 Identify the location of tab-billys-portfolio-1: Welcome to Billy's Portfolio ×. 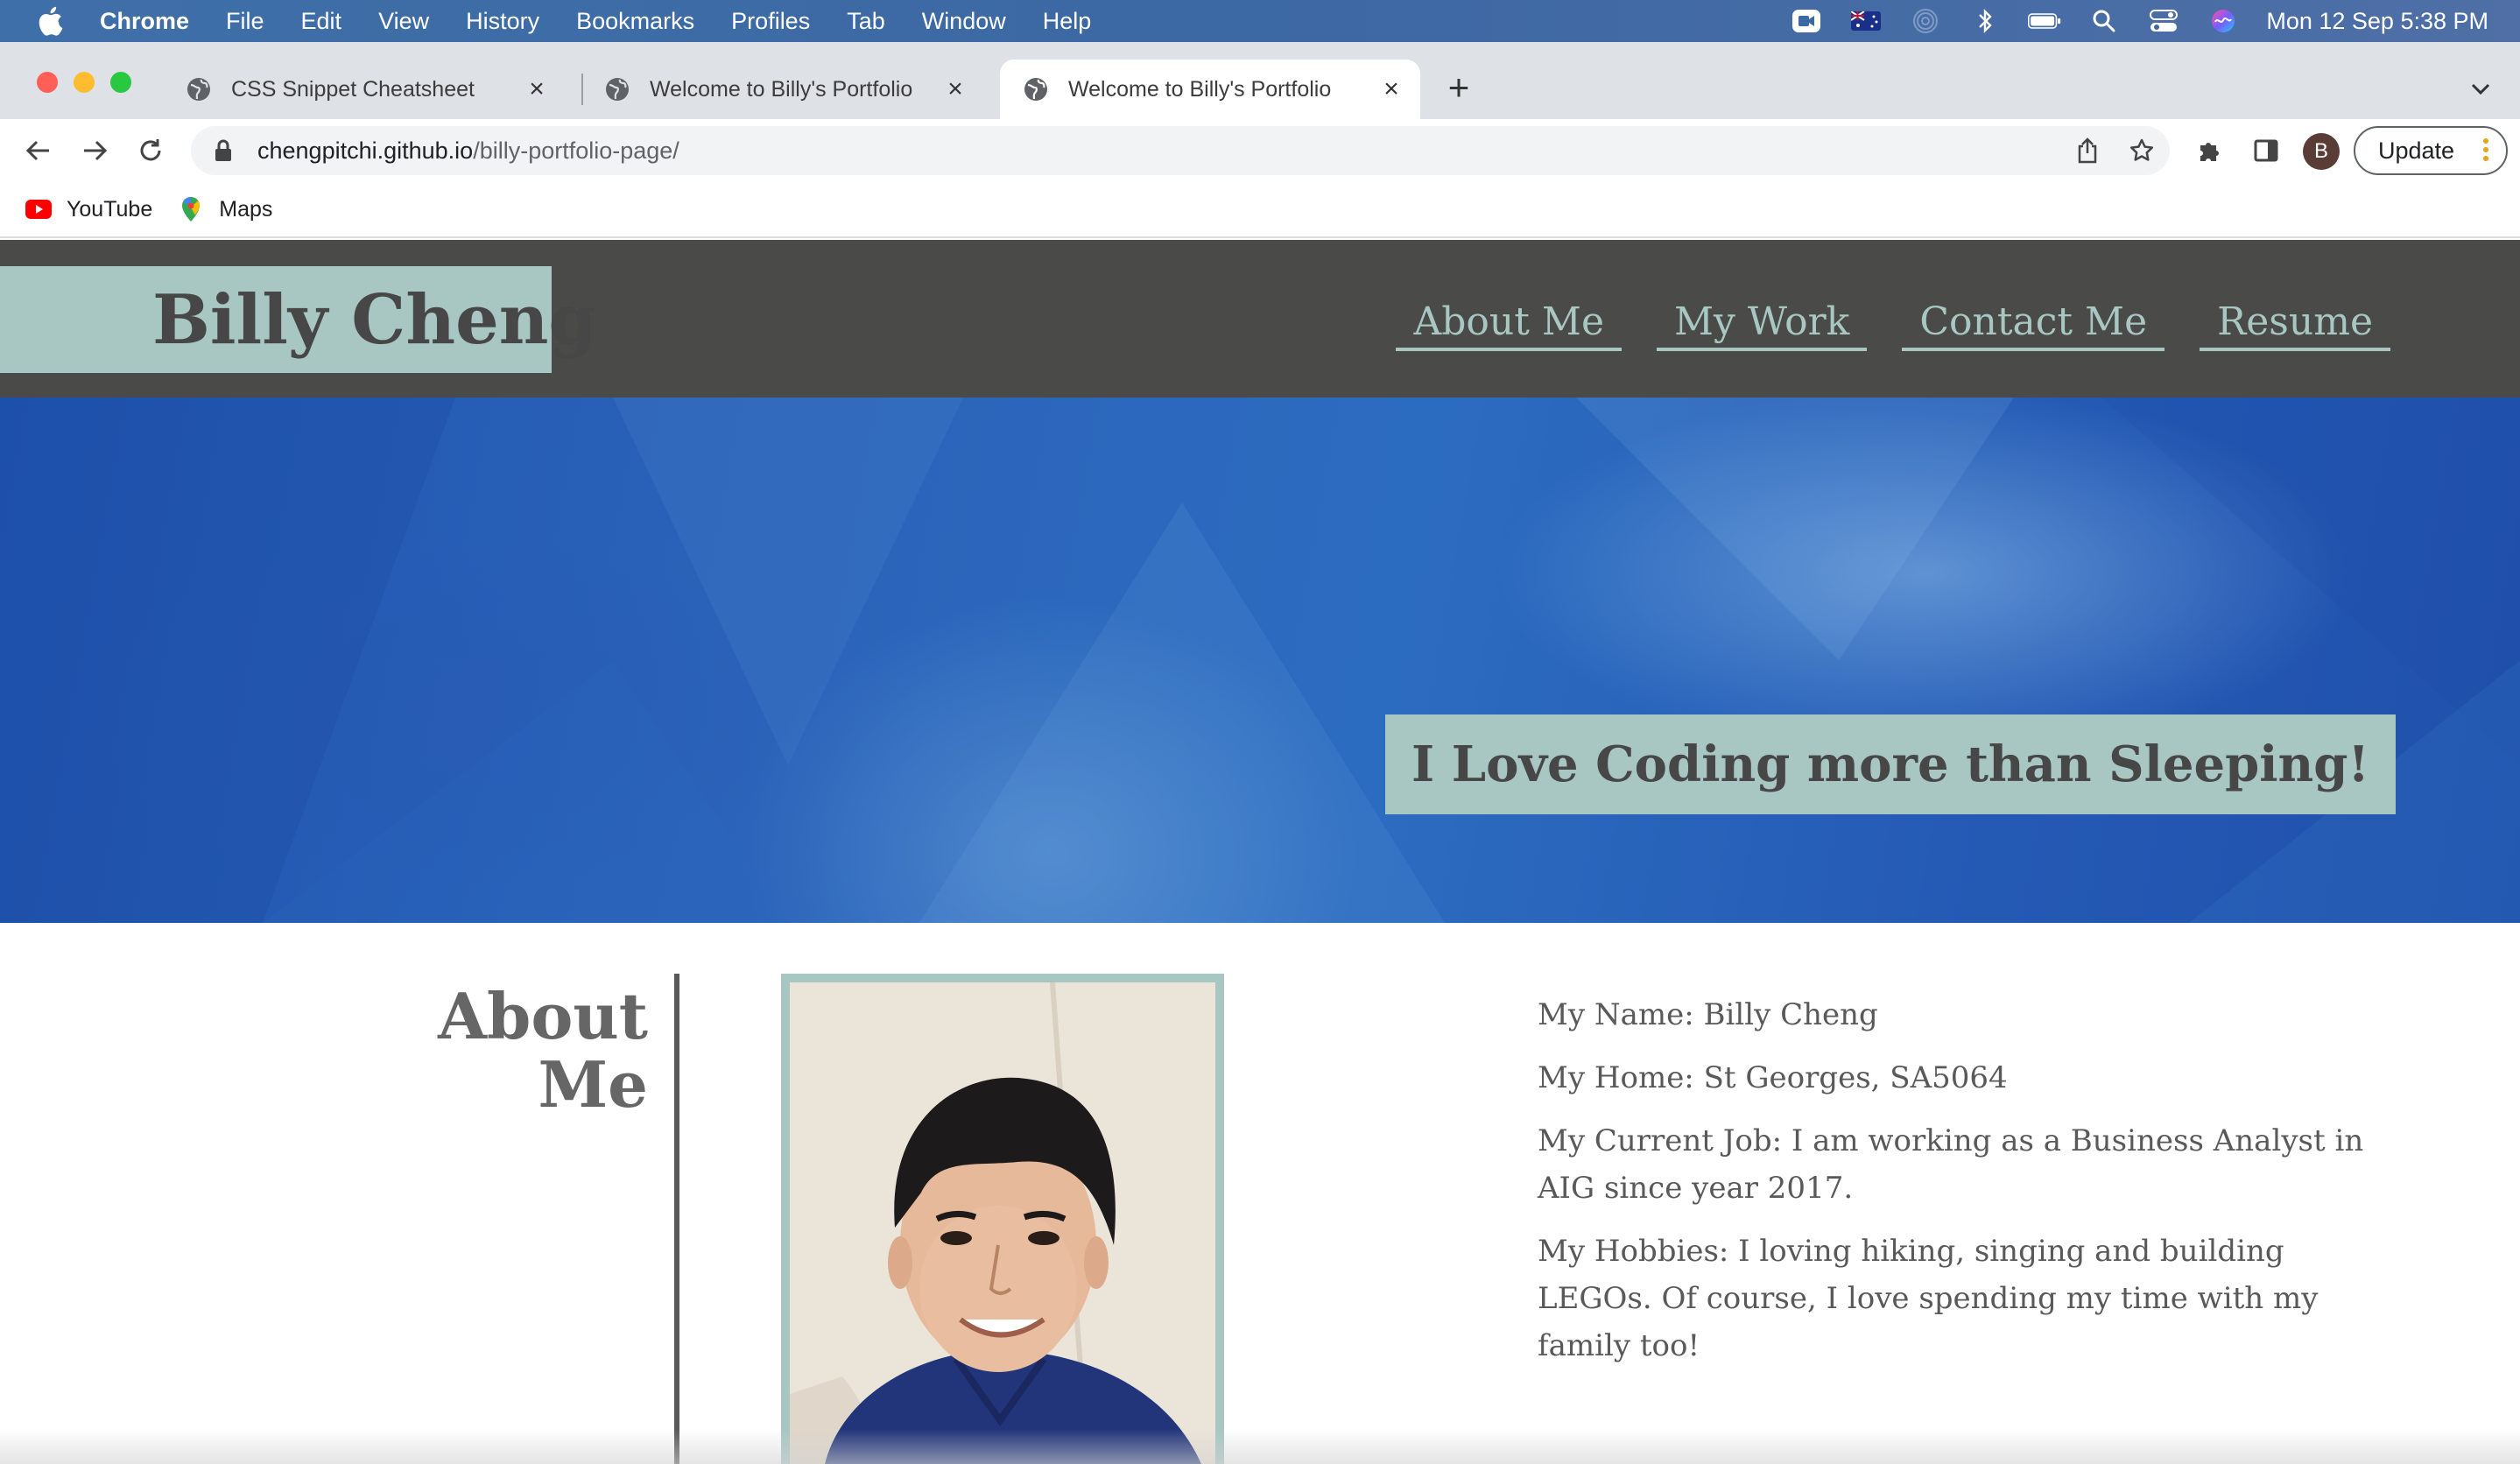
(782, 89).